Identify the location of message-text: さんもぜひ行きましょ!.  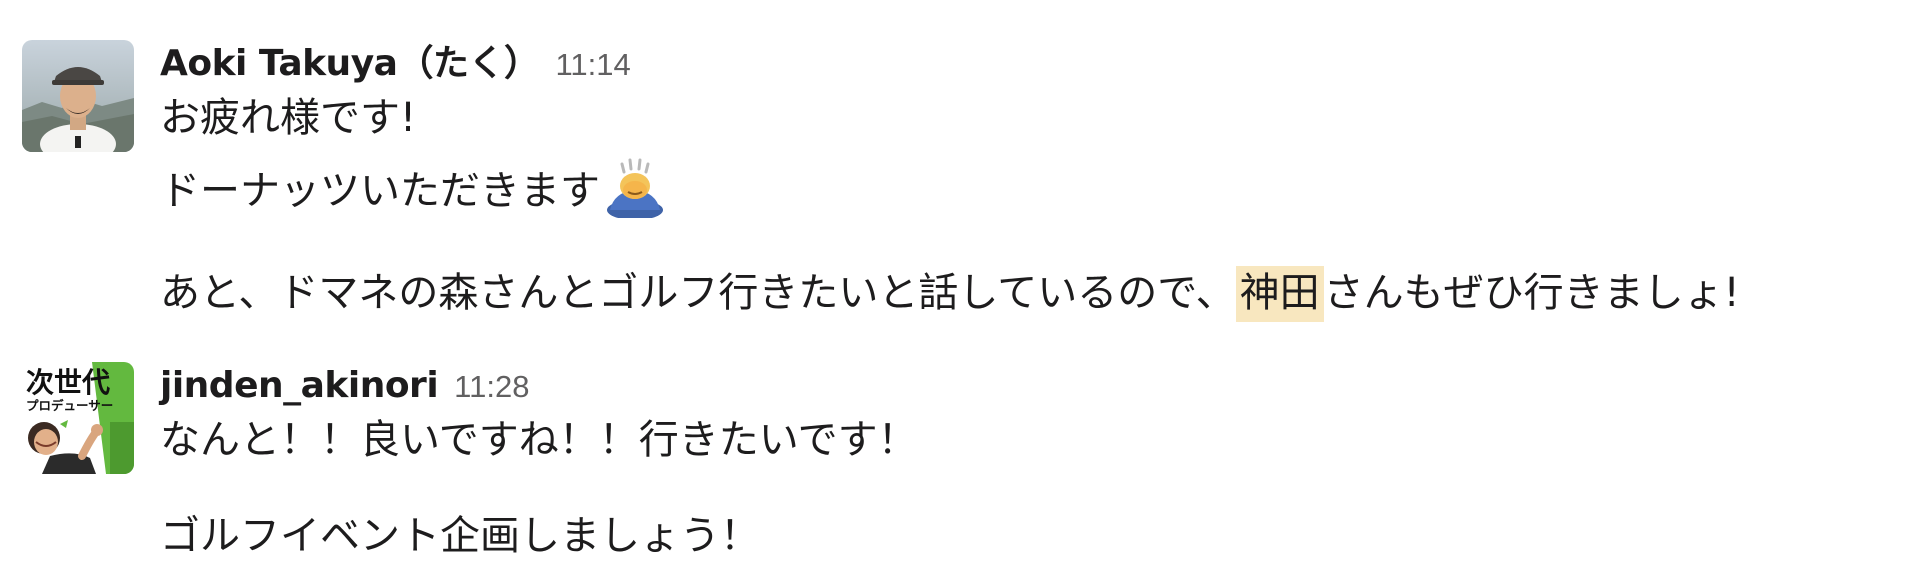
(1531, 293).